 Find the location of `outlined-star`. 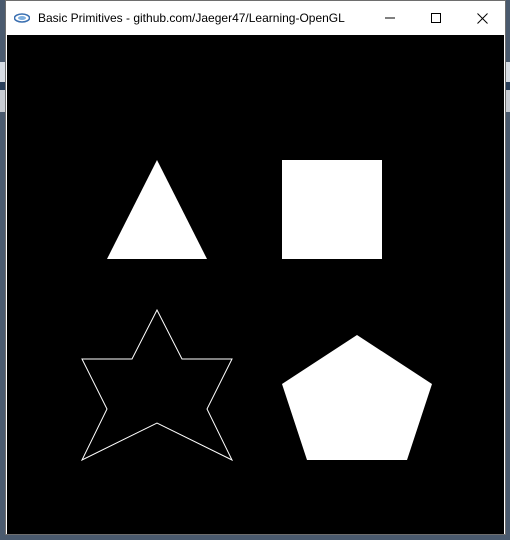

outlined-star is located at coordinates (157, 385).